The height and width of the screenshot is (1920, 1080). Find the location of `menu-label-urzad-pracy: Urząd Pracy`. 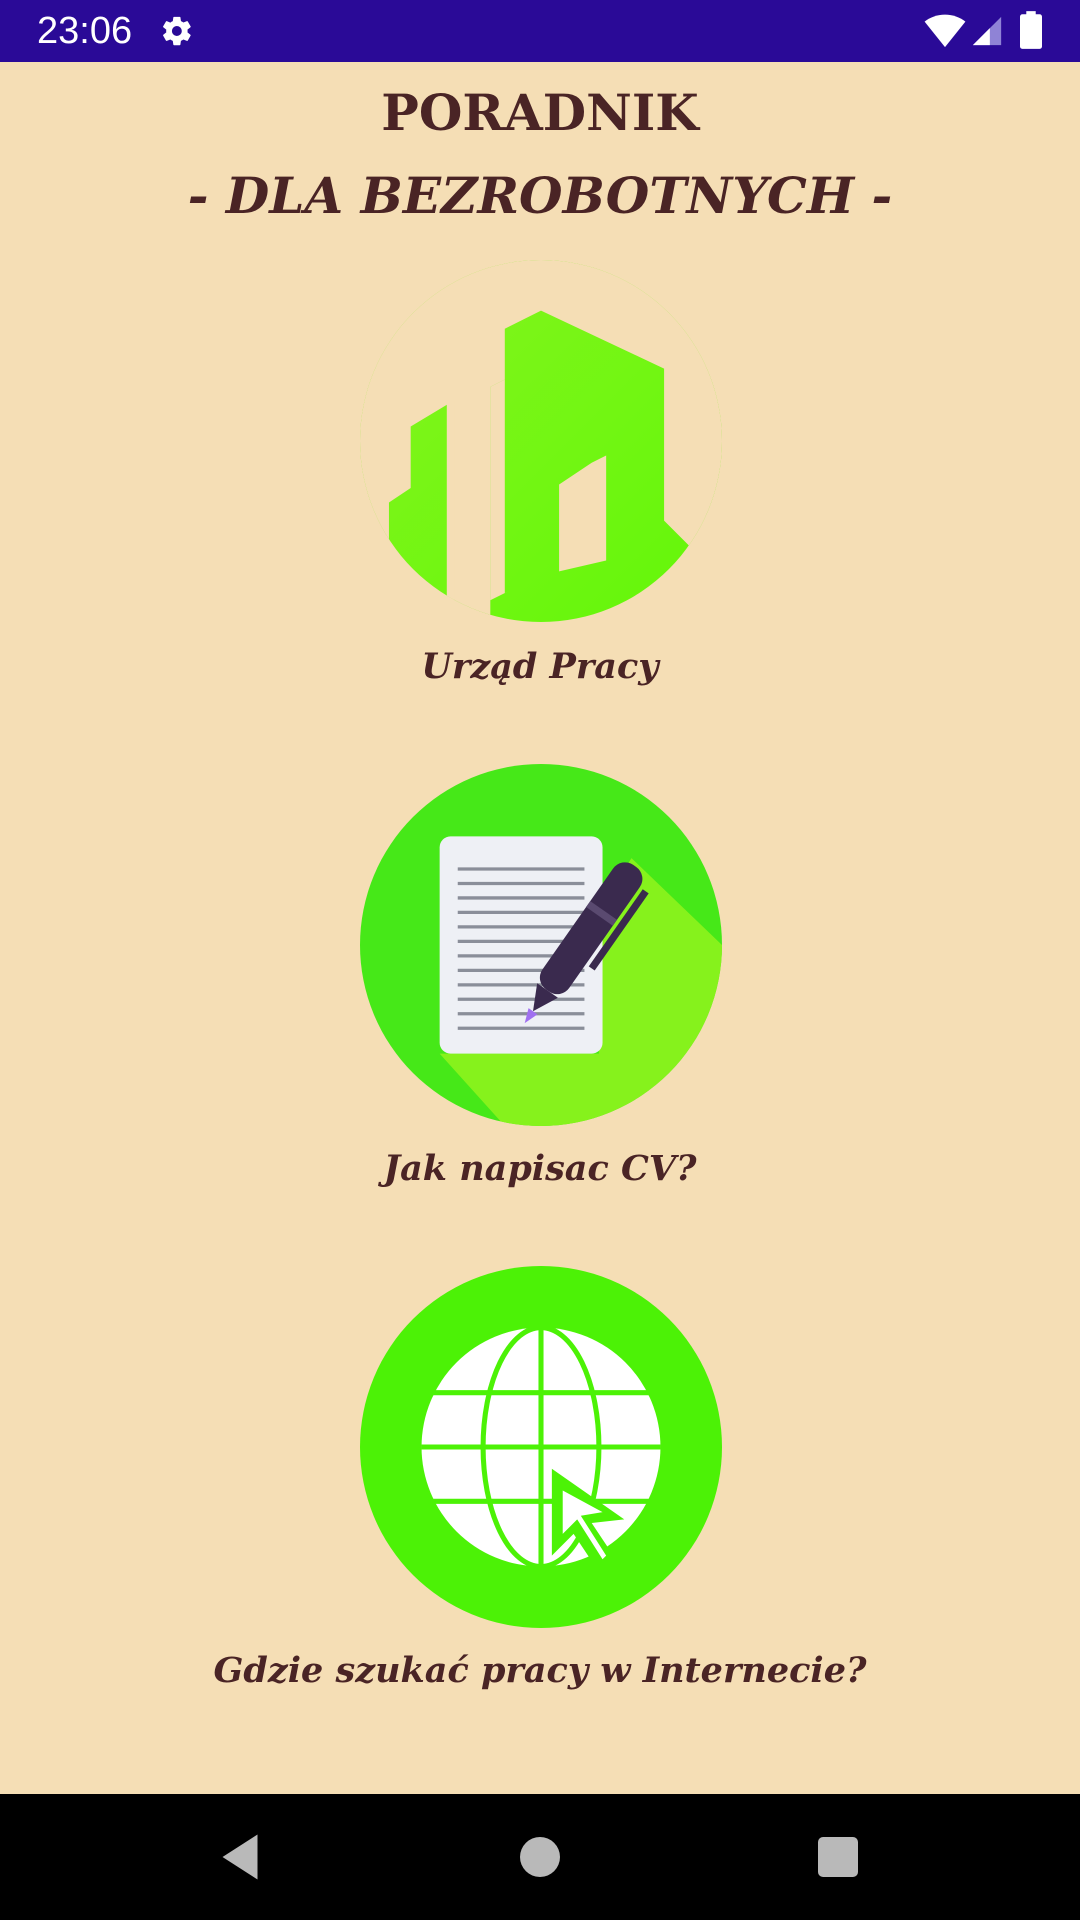

menu-label-urzad-pracy: Urząd Pracy is located at coordinates (540, 667).